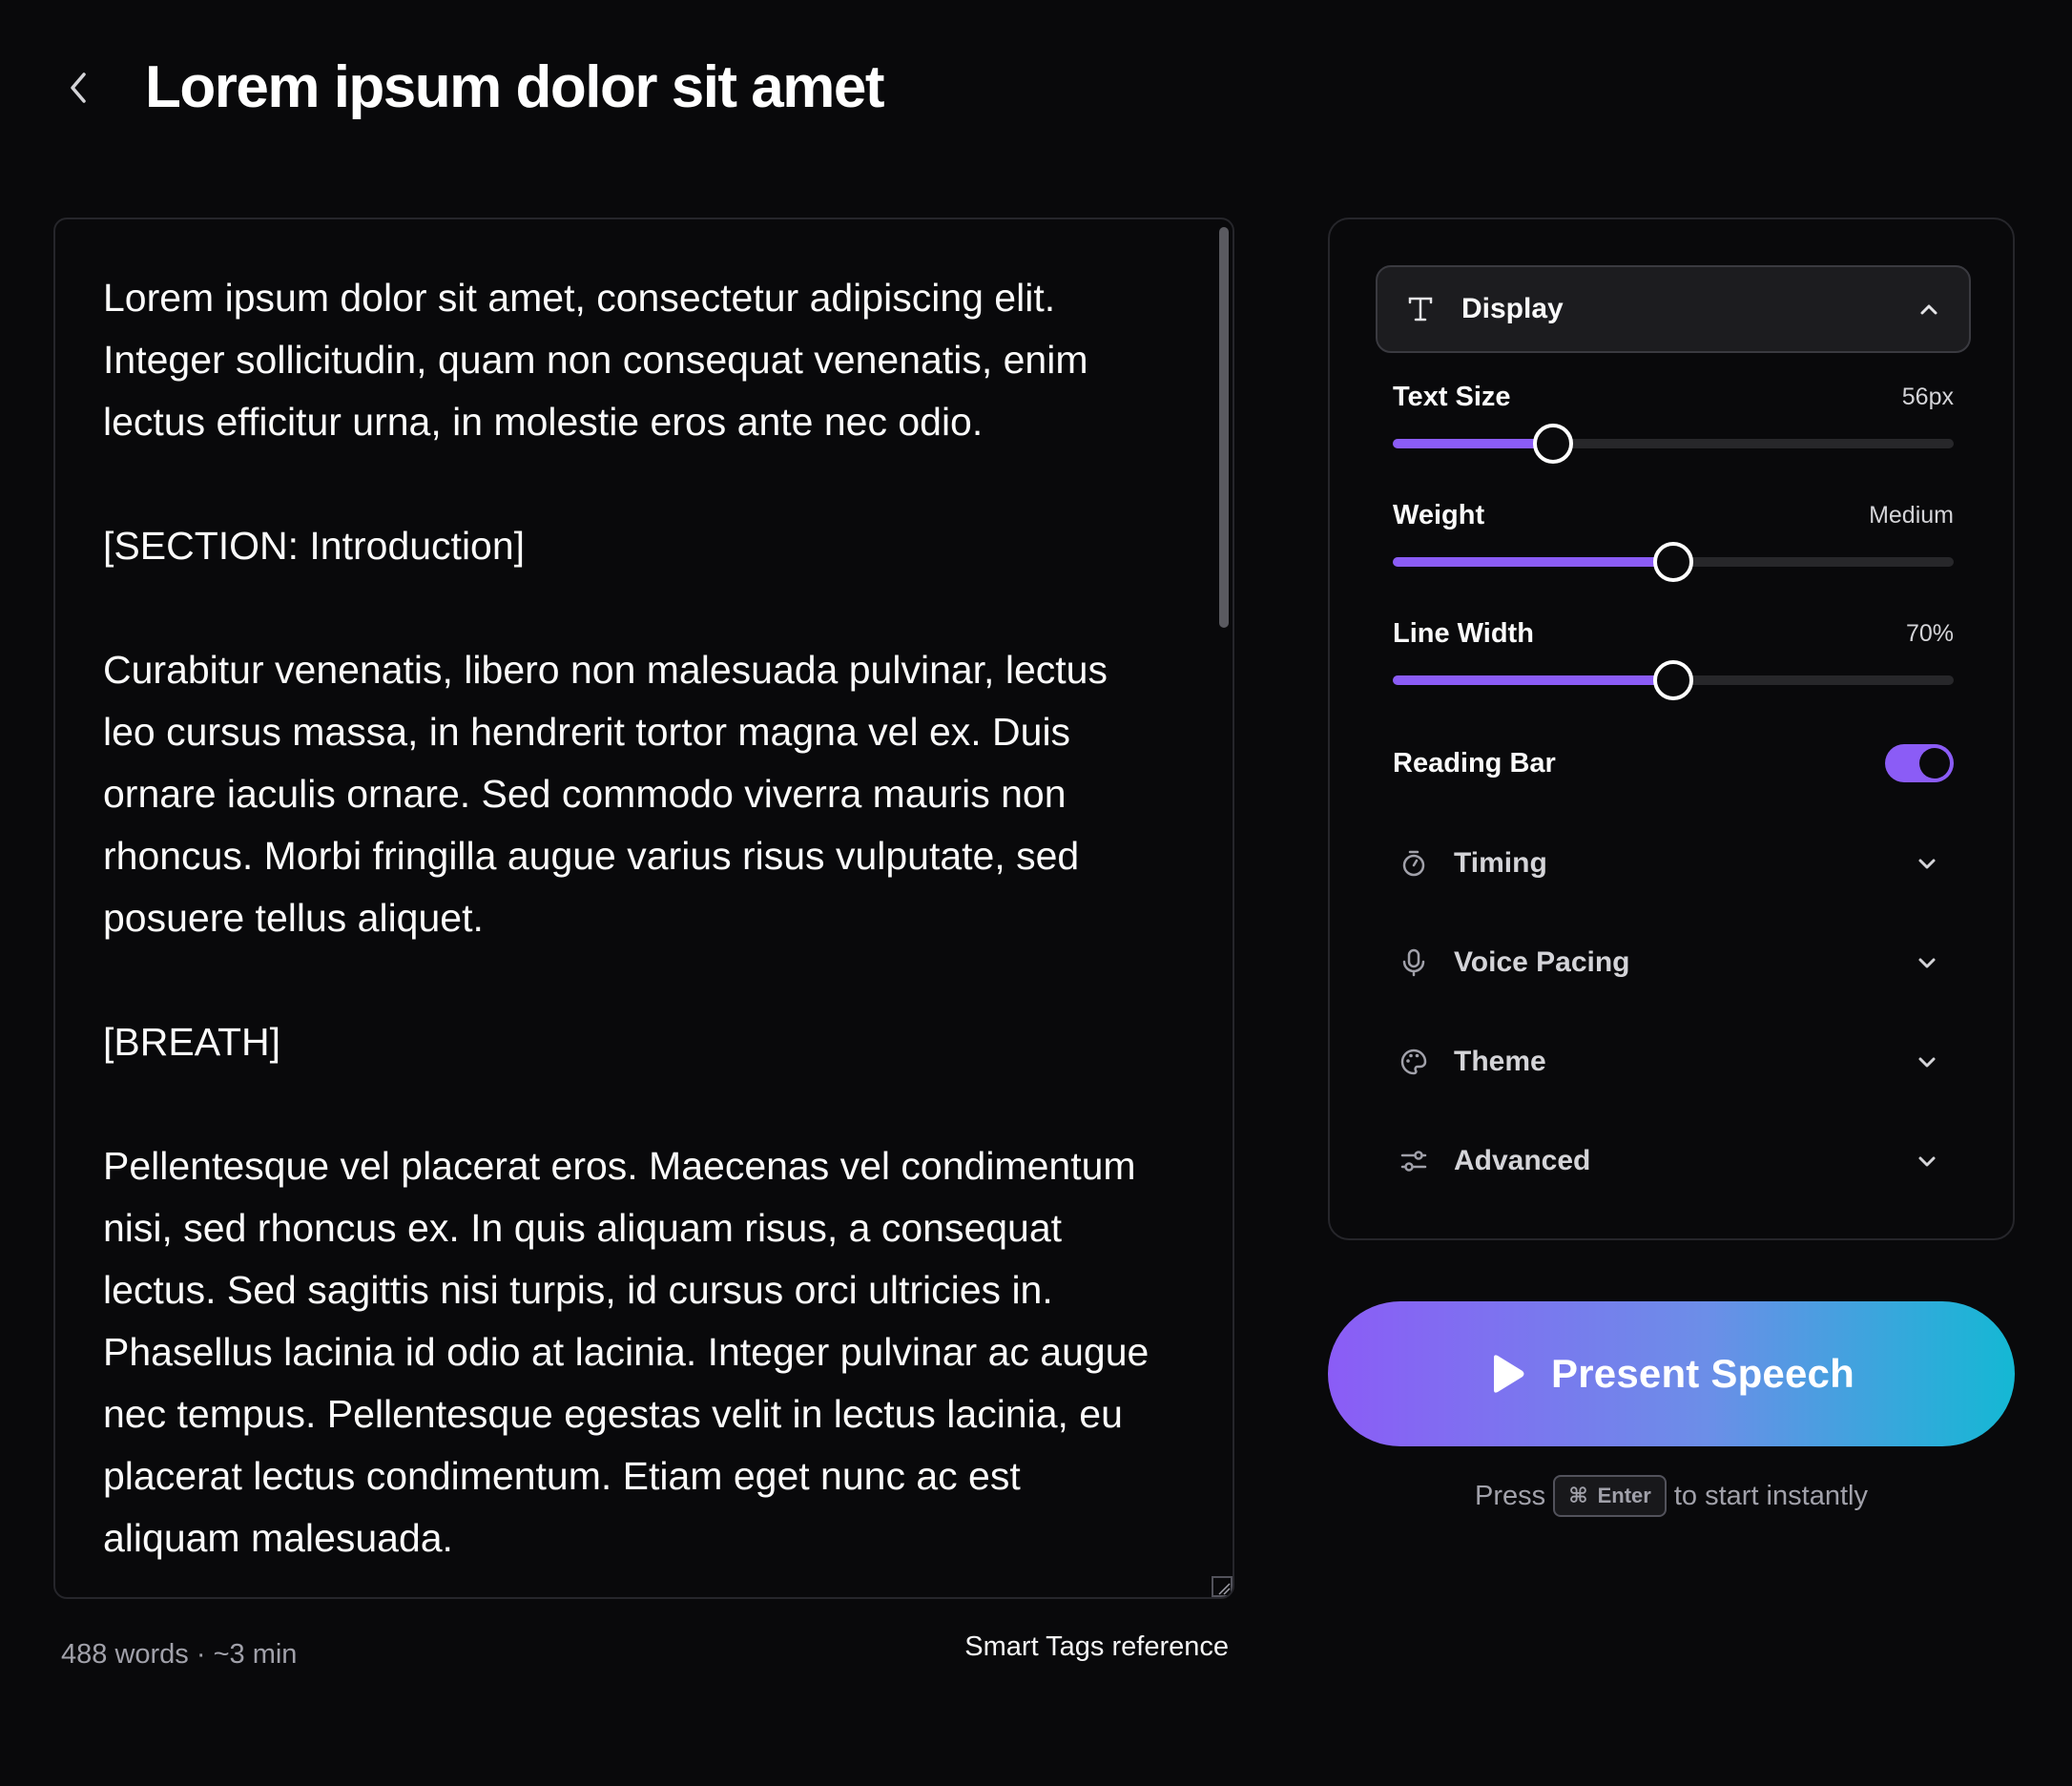 The image size is (2072, 1786). Describe the element at coordinates (1452, 397) in the screenshot. I see `text-size-label: Text Size` at that location.